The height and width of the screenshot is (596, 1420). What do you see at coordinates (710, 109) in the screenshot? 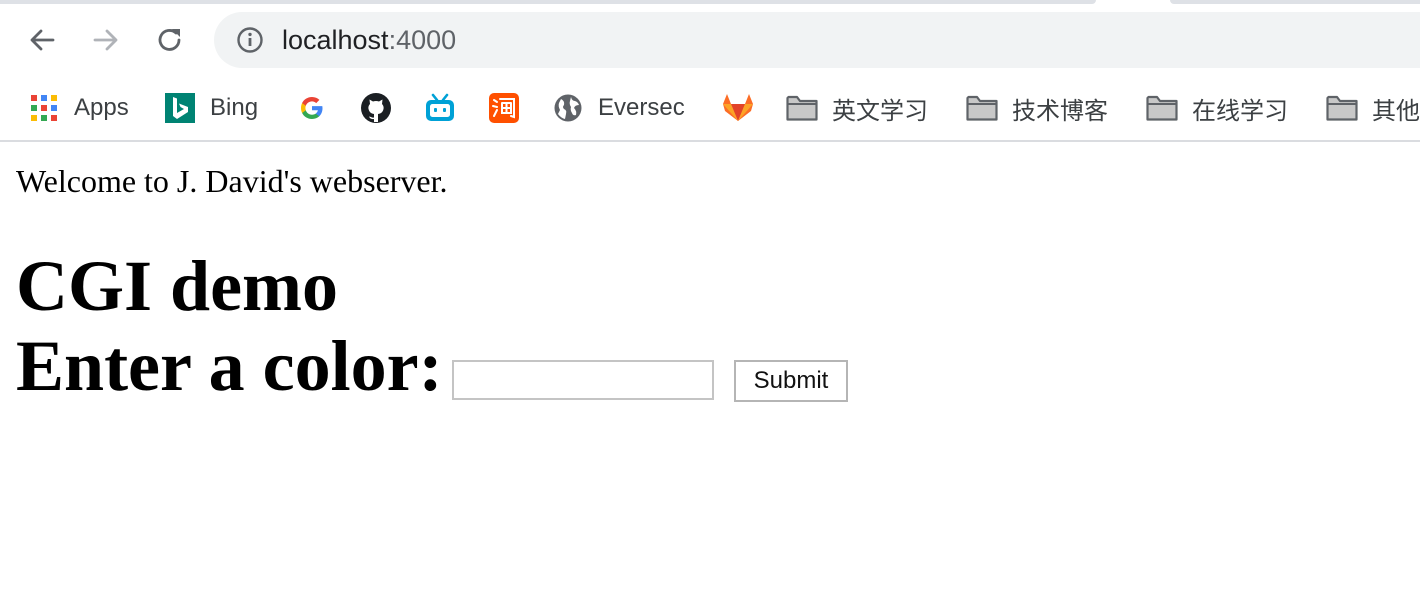
I see `bookmarks-bar: Apps Bing Eversec 英文学习 技术博客 在线学习 其他` at bounding box center [710, 109].